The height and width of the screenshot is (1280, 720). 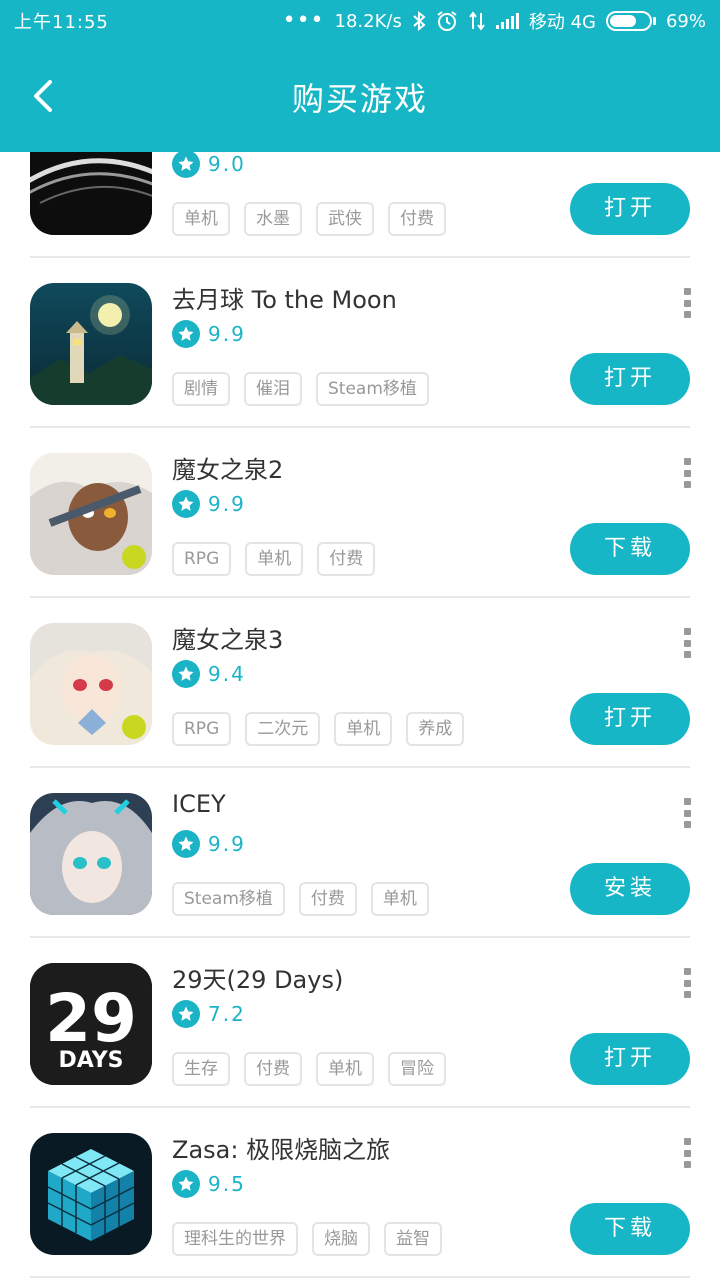 I want to click on game-score: 9.4, so click(x=227, y=674).